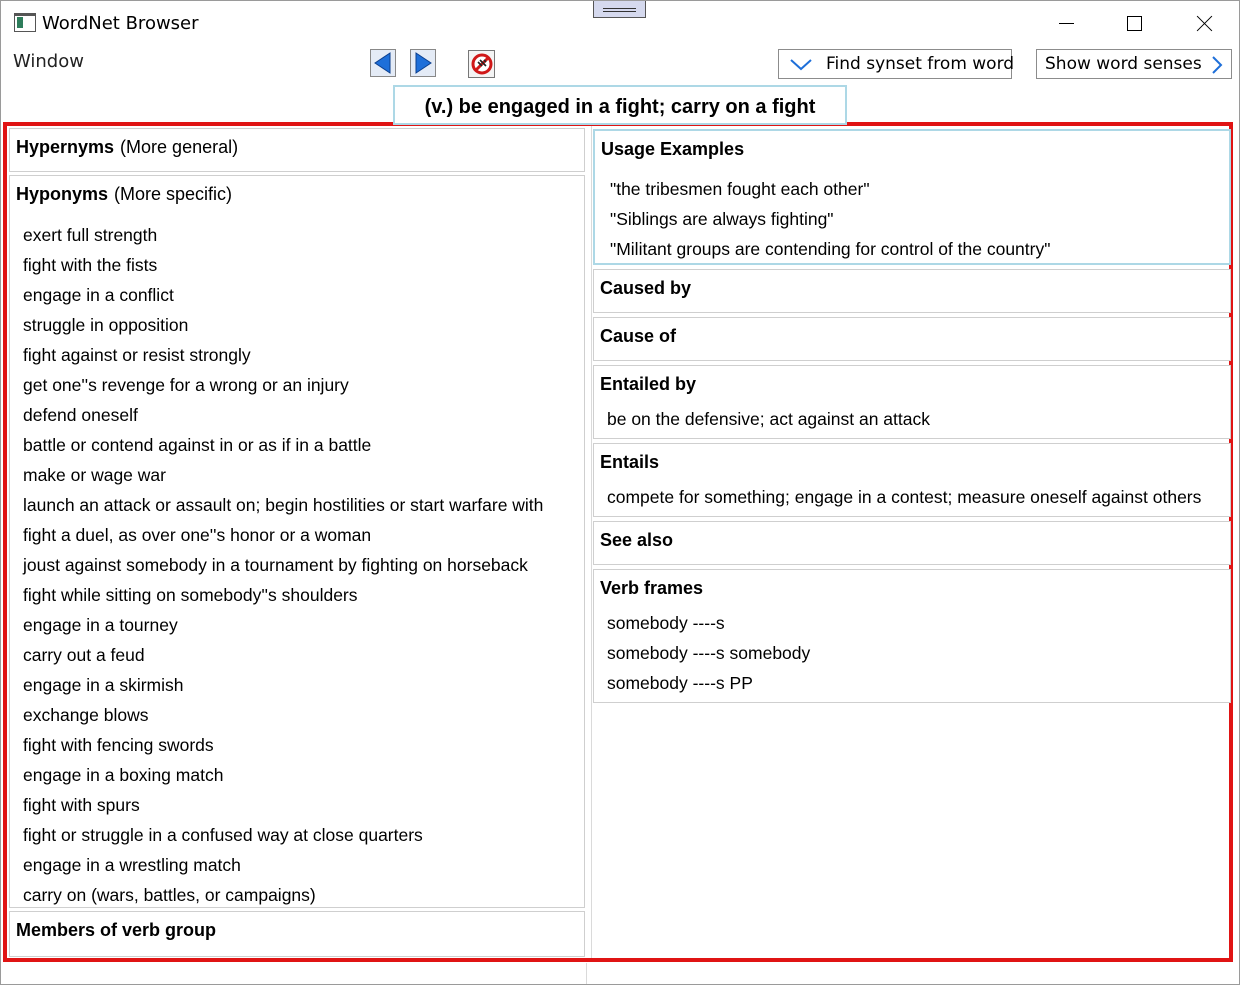  I want to click on menu-window: Window, so click(48, 61).